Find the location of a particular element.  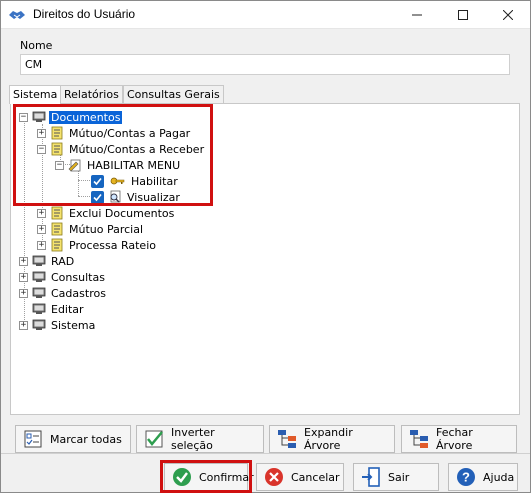

close-icon is located at coordinates (508, 15).